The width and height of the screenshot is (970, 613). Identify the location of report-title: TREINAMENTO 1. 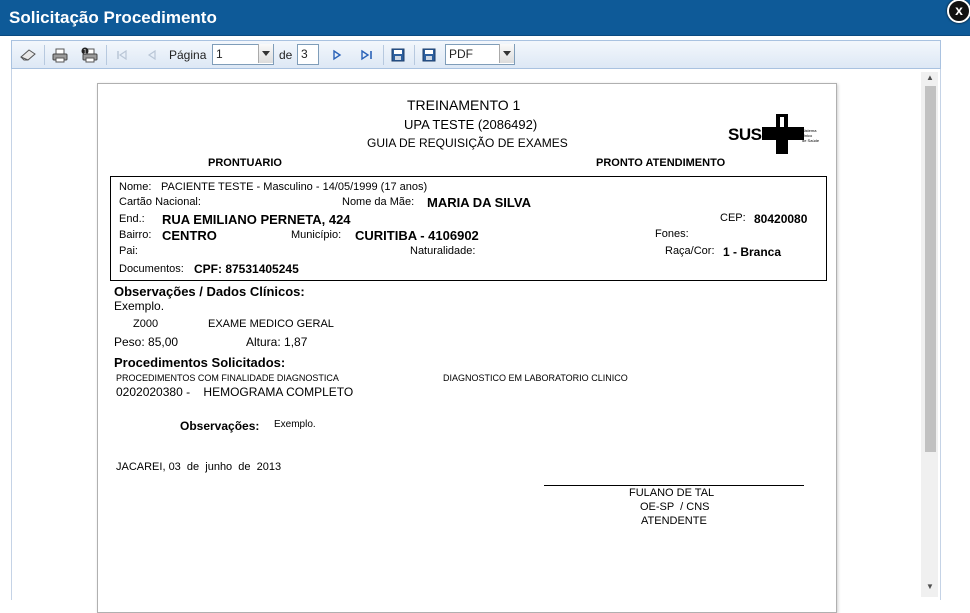
(464, 105).